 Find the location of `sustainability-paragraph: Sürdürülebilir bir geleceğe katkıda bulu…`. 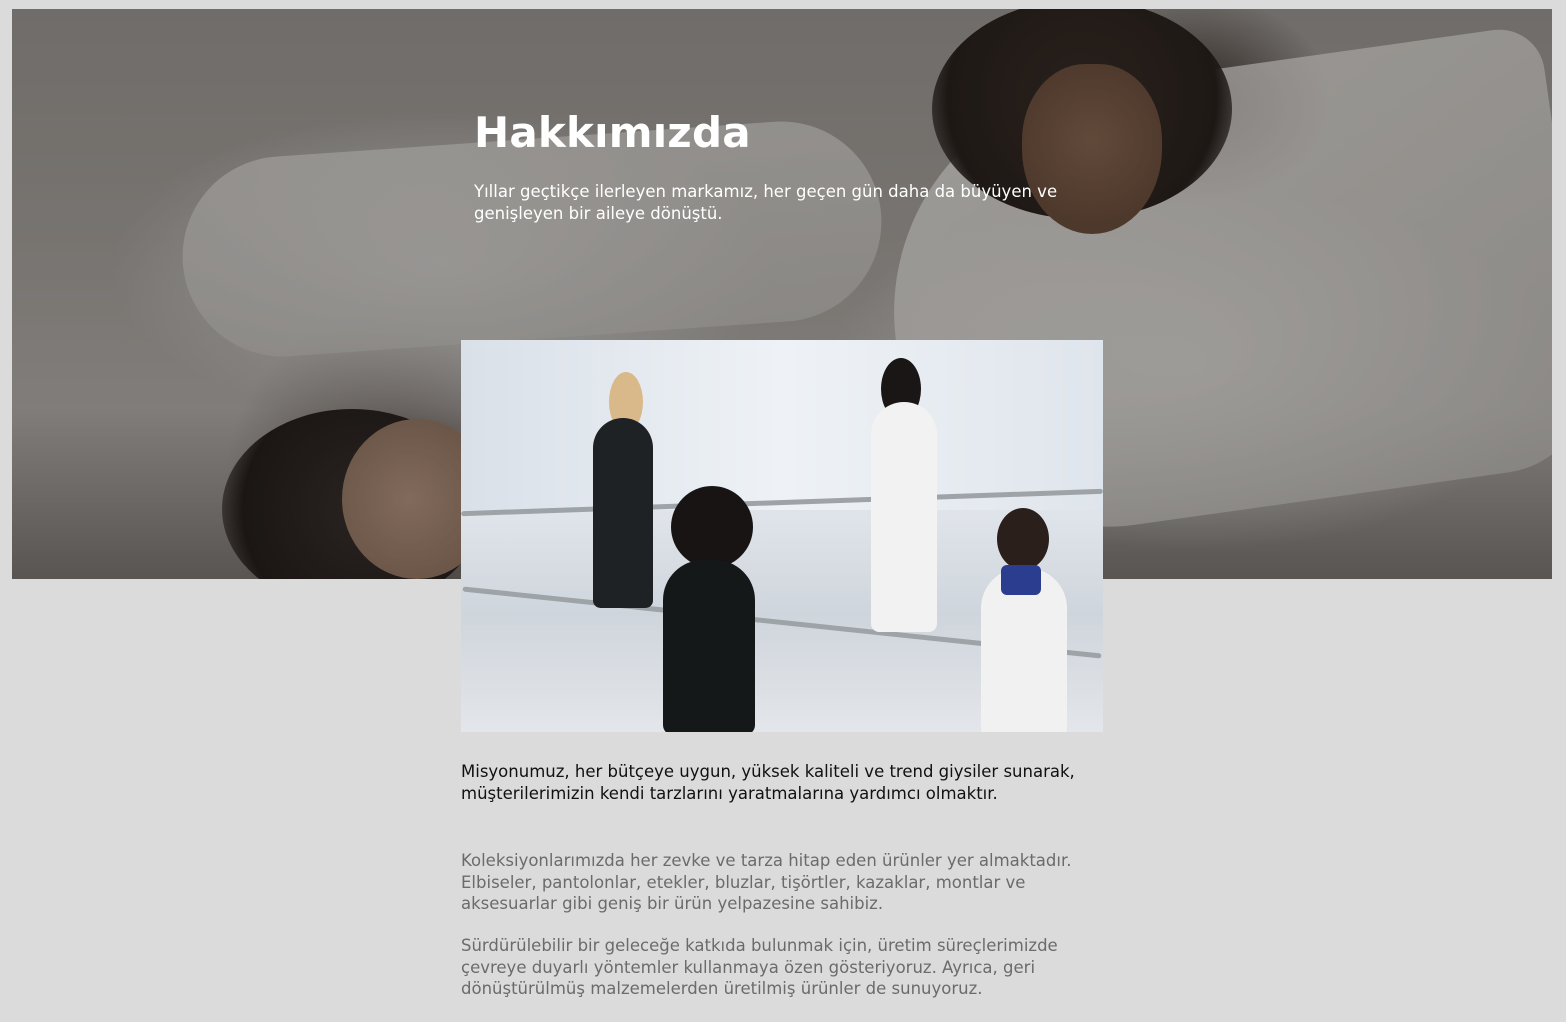

sustainability-paragraph: Sürdürülebilir bir geleceğe katkıda bulu… is located at coordinates (759, 967).